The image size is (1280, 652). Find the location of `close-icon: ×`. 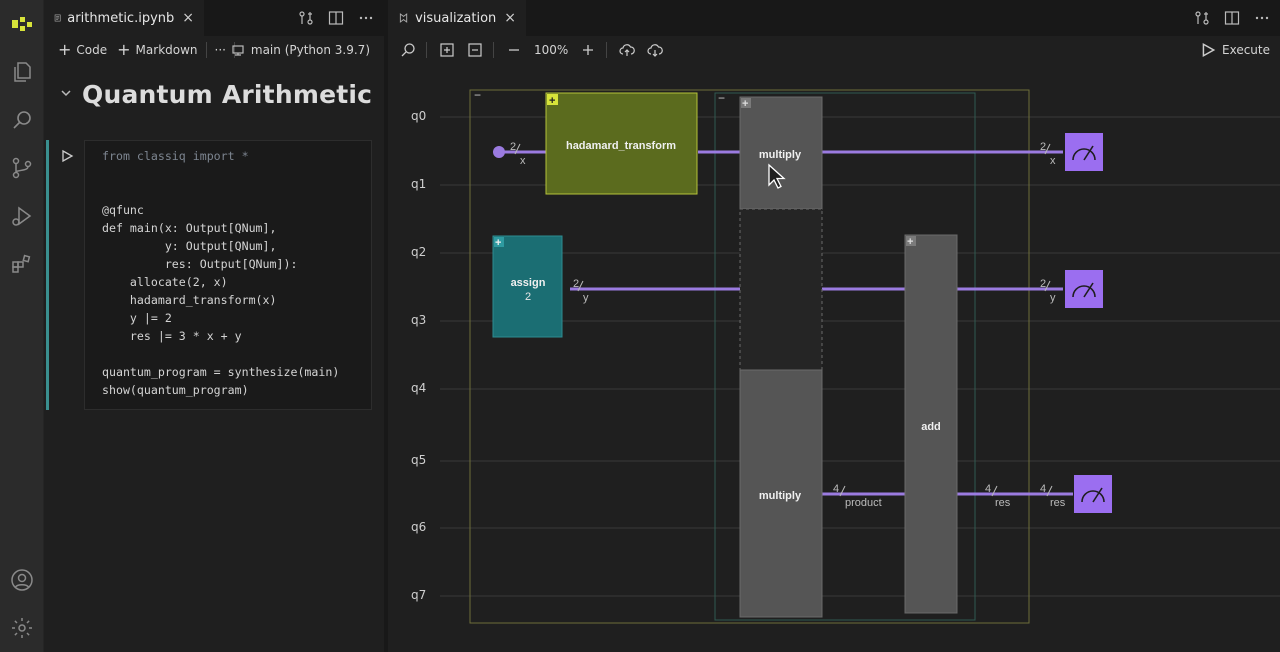

close-icon: × is located at coordinates (188, 18).